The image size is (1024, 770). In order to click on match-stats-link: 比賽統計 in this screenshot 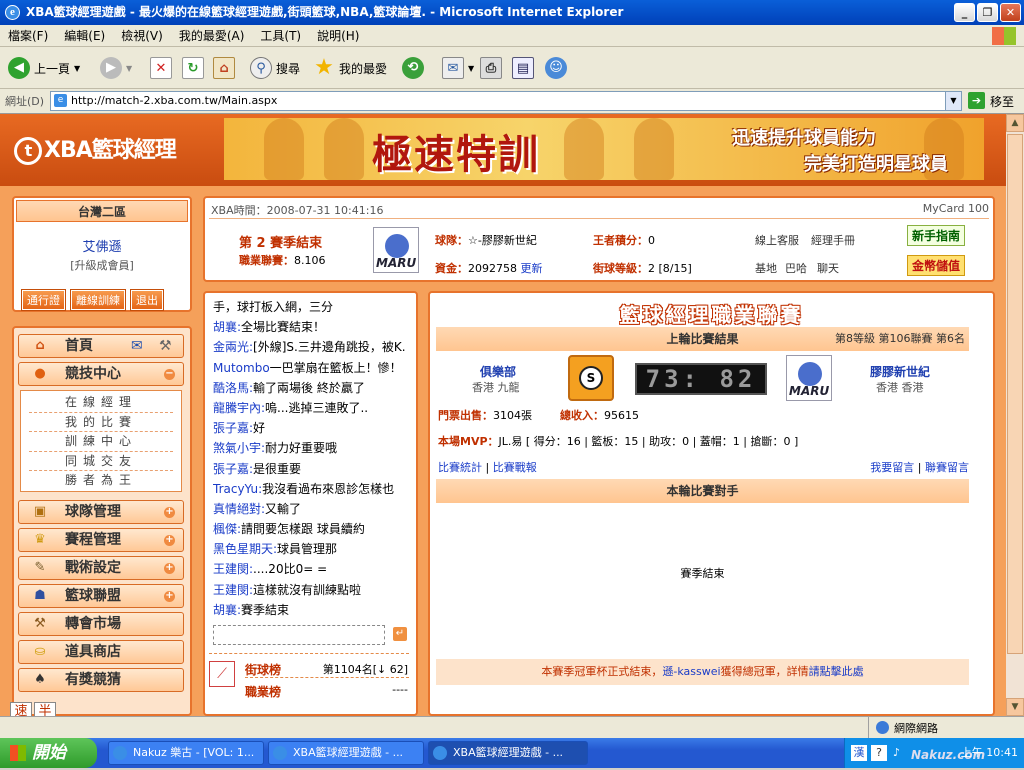, I will do `click(460, 467)`.